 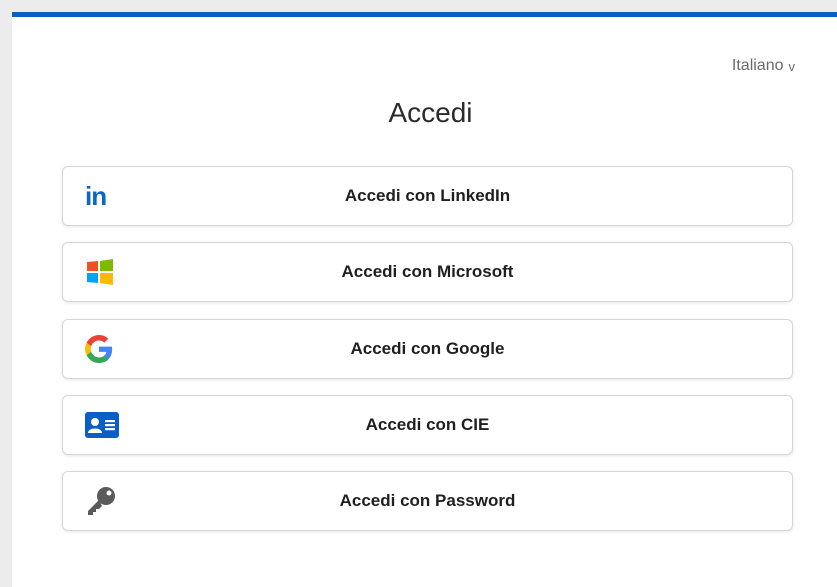 I want to click on language-selector: Italiano v, so click(x=763, y=66).